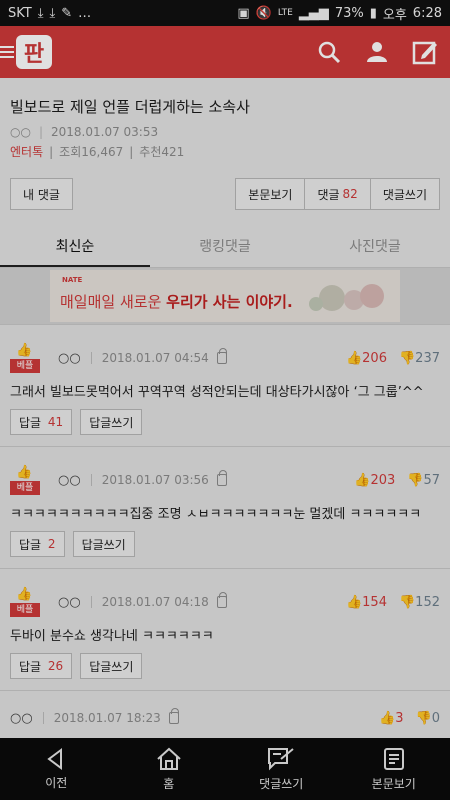 Image resolution: width=450 pixels, height=800 pixels. Describe the element at coordinates (427, 13) in the screenshot. I see `time-label: 6:28` at that location.